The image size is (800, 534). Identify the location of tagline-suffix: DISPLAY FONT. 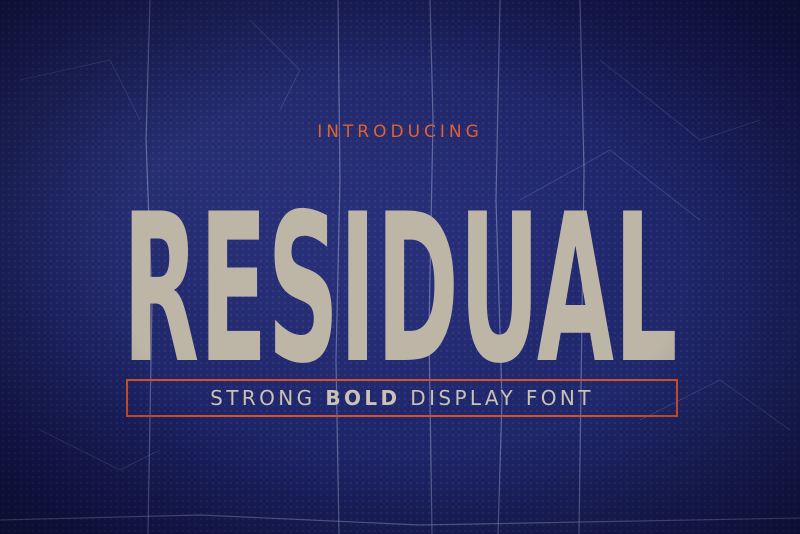
(497, 398).